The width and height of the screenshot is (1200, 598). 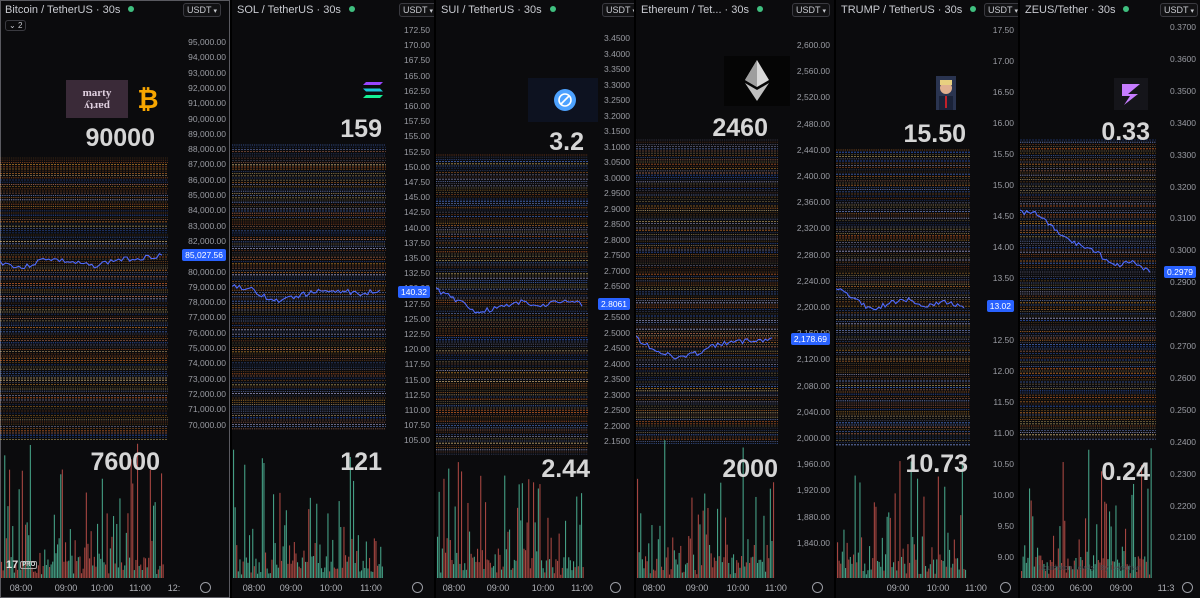 What do you see at coordinates (204, 255) in the screenshot?
I see `current-price-tag: 85,027.56` at bounding box center [204, 255].